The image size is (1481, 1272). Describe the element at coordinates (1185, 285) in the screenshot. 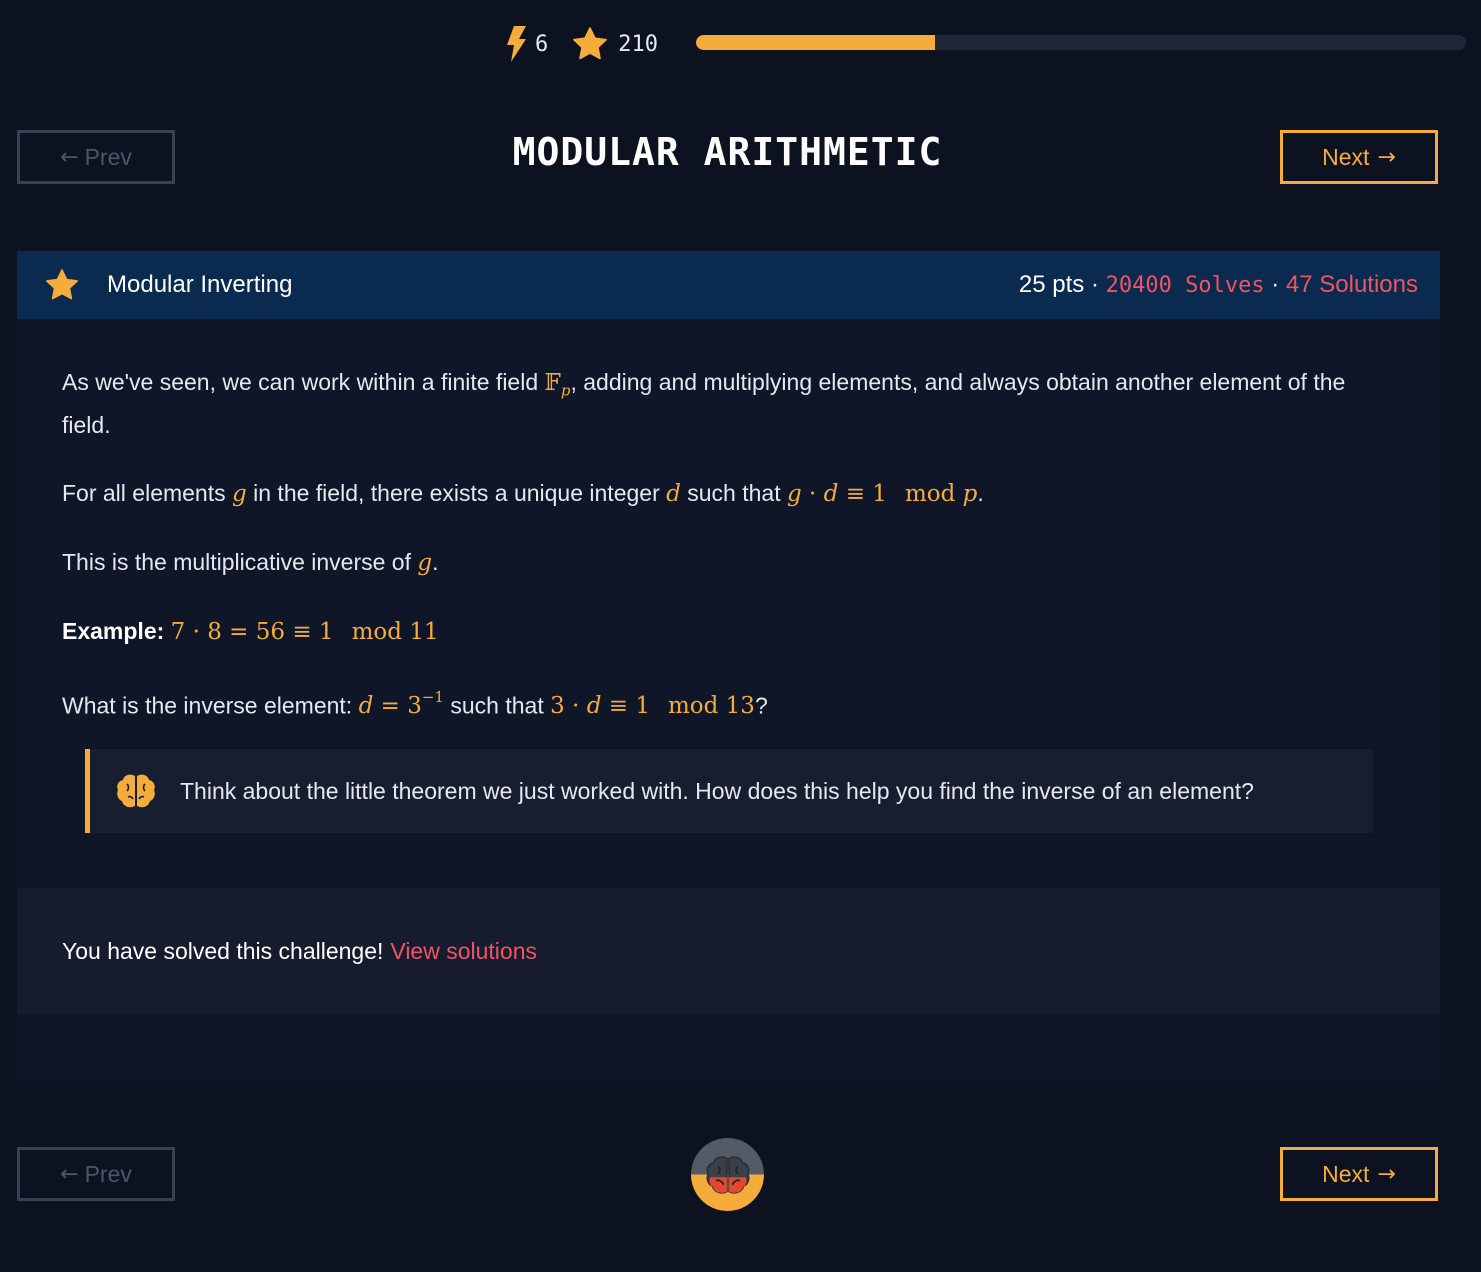

I see `solves-link: 20400 Solves` at that location.